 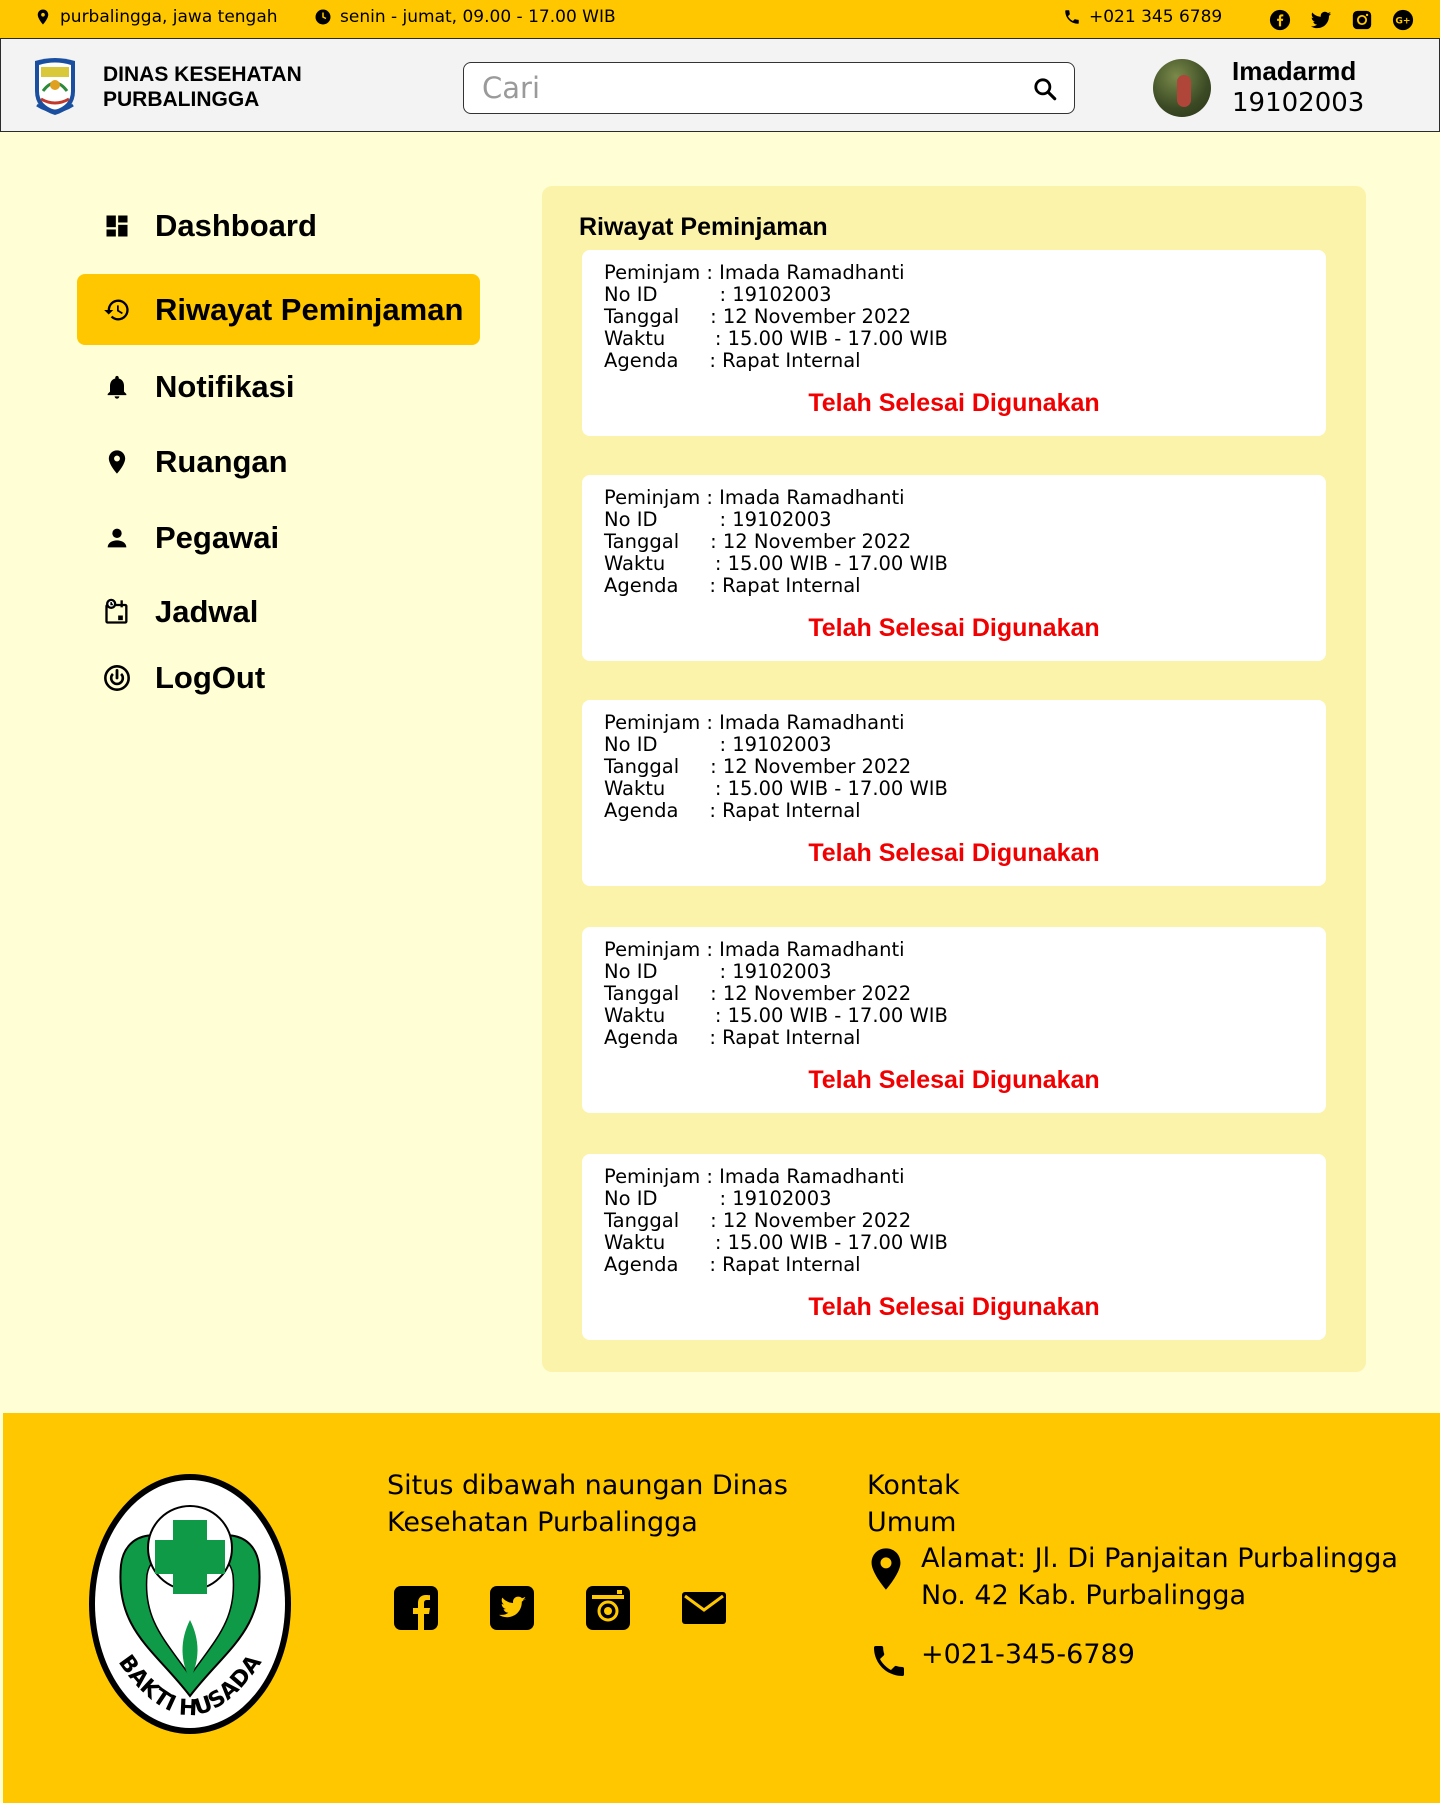 I want to click on google-plus-icon: G+, so click(x=1403, y=20).